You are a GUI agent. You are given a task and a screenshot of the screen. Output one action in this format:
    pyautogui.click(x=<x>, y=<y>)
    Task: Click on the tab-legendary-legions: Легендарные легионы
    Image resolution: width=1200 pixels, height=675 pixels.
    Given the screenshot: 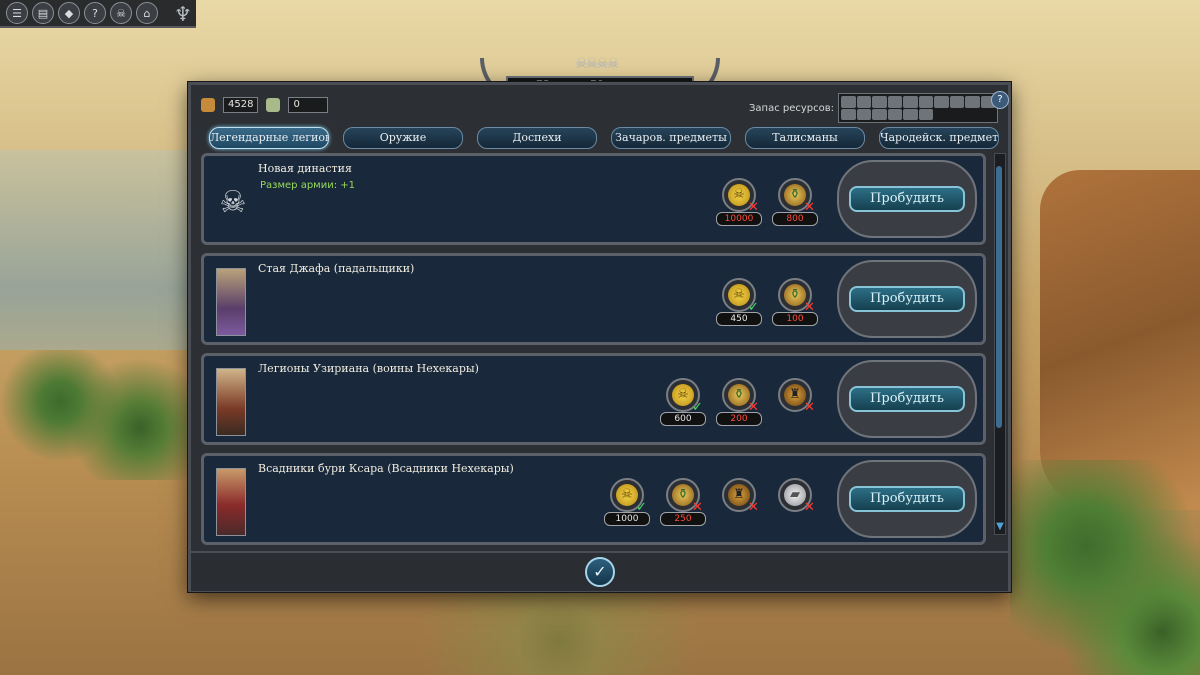 What is the action you would take?
    pyautogui.click(x=269, y=138)
    